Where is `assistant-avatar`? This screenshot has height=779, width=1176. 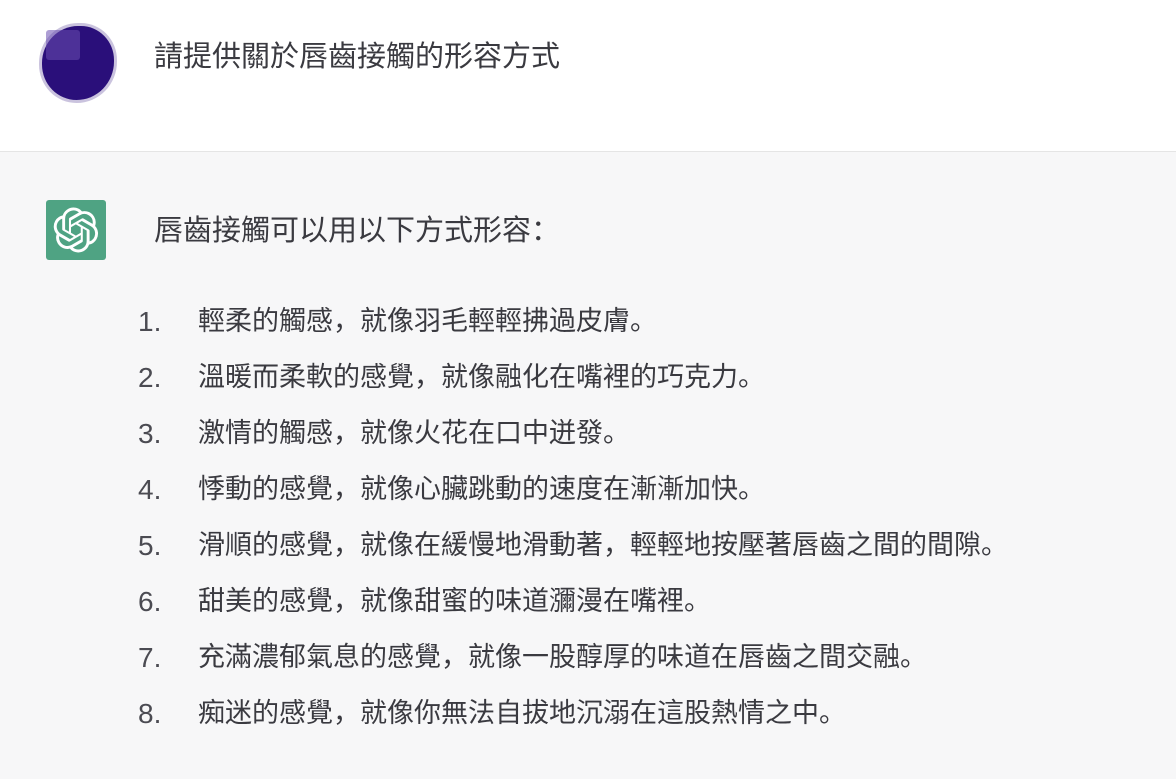 assistant-avatar is located at coordinates (76, 230).